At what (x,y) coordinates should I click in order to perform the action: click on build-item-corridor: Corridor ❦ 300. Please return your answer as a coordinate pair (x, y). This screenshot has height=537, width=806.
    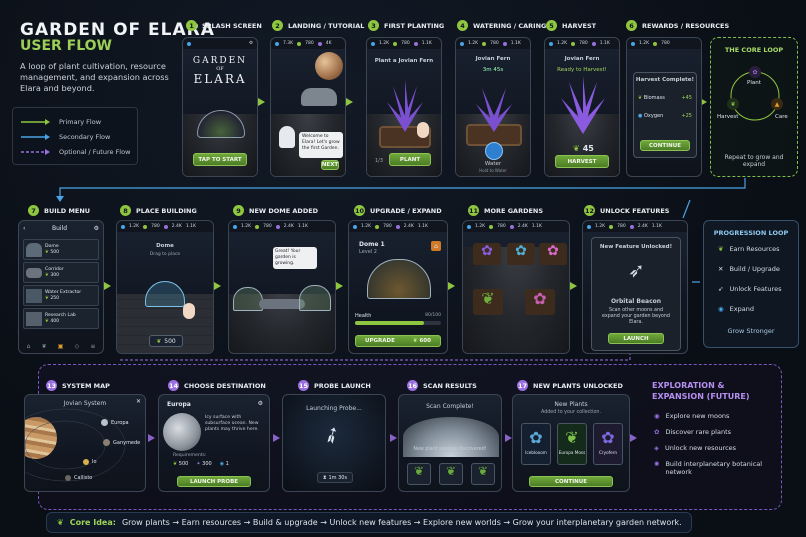
    Looking at the image, I should click on (61, 272).